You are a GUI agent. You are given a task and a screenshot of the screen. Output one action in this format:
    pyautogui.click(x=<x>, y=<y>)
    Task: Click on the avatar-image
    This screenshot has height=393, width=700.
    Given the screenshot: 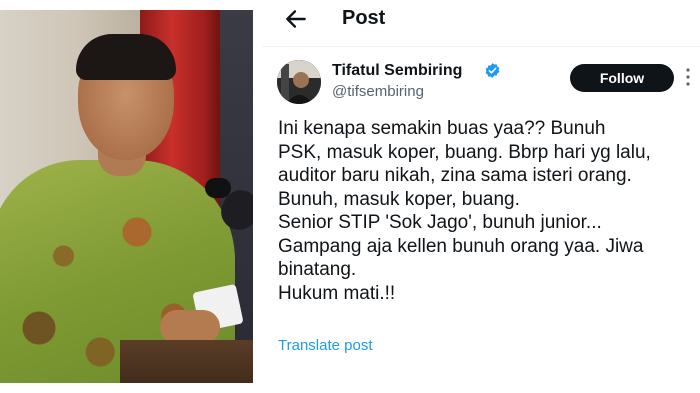 What is the action you would take?
    pyautogui.click(x=299, y=82)
    